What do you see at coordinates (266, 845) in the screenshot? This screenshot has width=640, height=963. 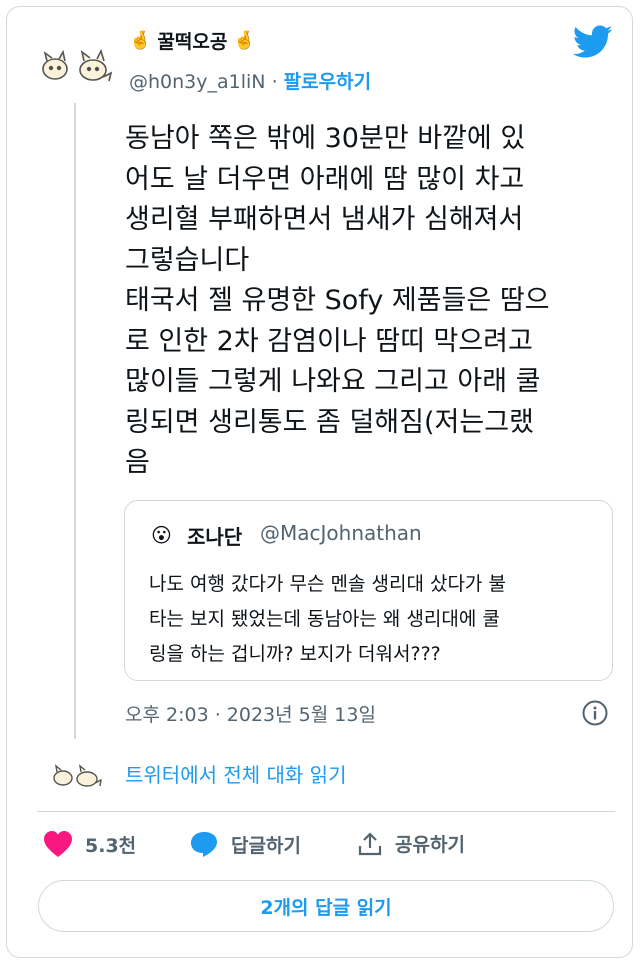 I see `reply-label: 답글하기` at bounding box center [266, 845].